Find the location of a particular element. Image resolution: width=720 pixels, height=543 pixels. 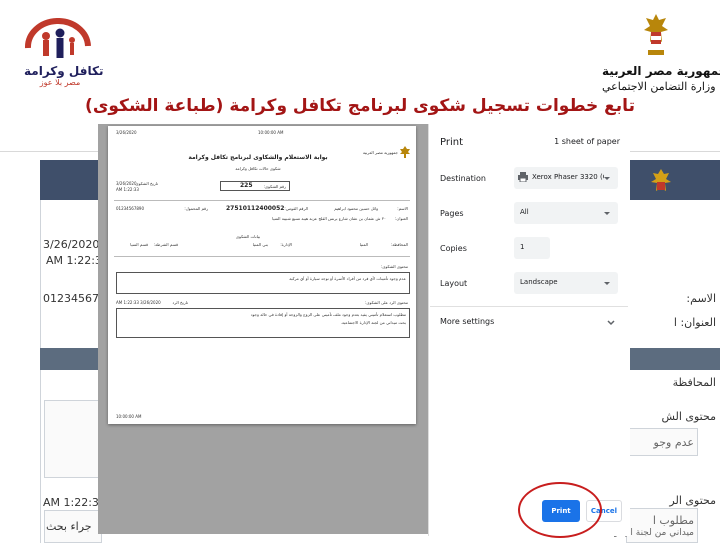

bg-label-reply: محتوى الر is located at coordinates (692, 500).